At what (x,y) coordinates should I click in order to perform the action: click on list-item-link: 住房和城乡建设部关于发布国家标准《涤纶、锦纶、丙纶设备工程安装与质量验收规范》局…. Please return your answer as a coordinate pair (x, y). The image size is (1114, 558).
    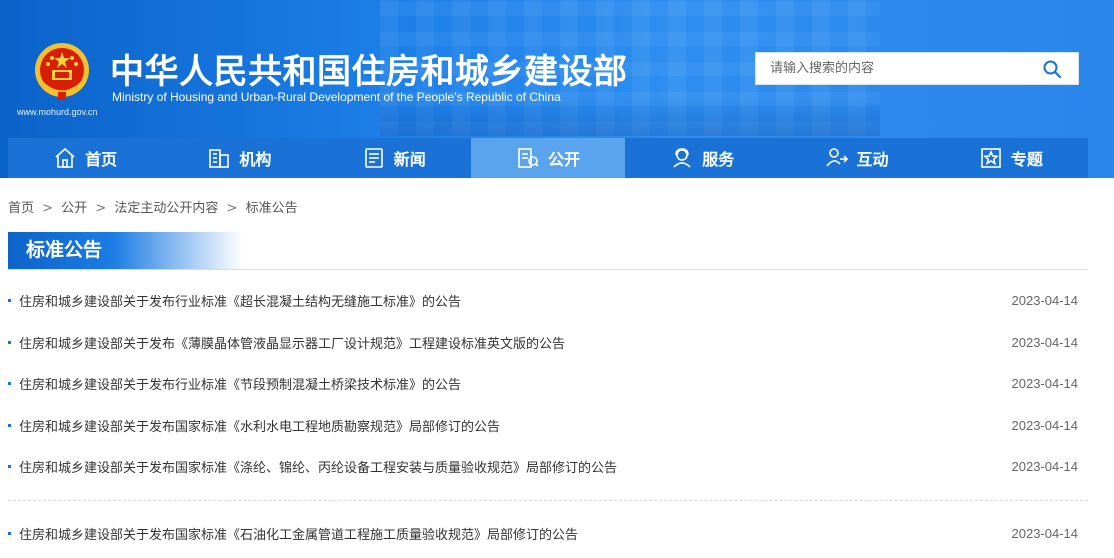
    Looking at the image, I should click on (553, 466).